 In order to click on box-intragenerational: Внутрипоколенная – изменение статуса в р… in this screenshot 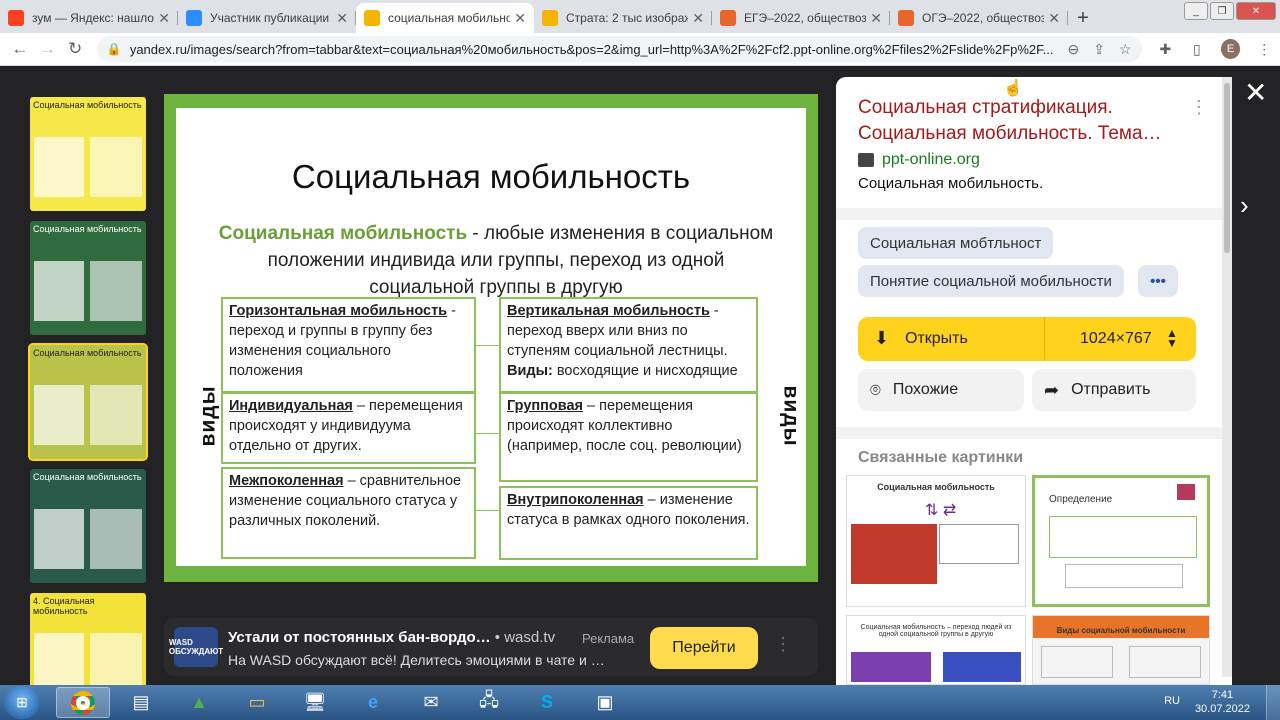, I will do `click(628, 523)`.